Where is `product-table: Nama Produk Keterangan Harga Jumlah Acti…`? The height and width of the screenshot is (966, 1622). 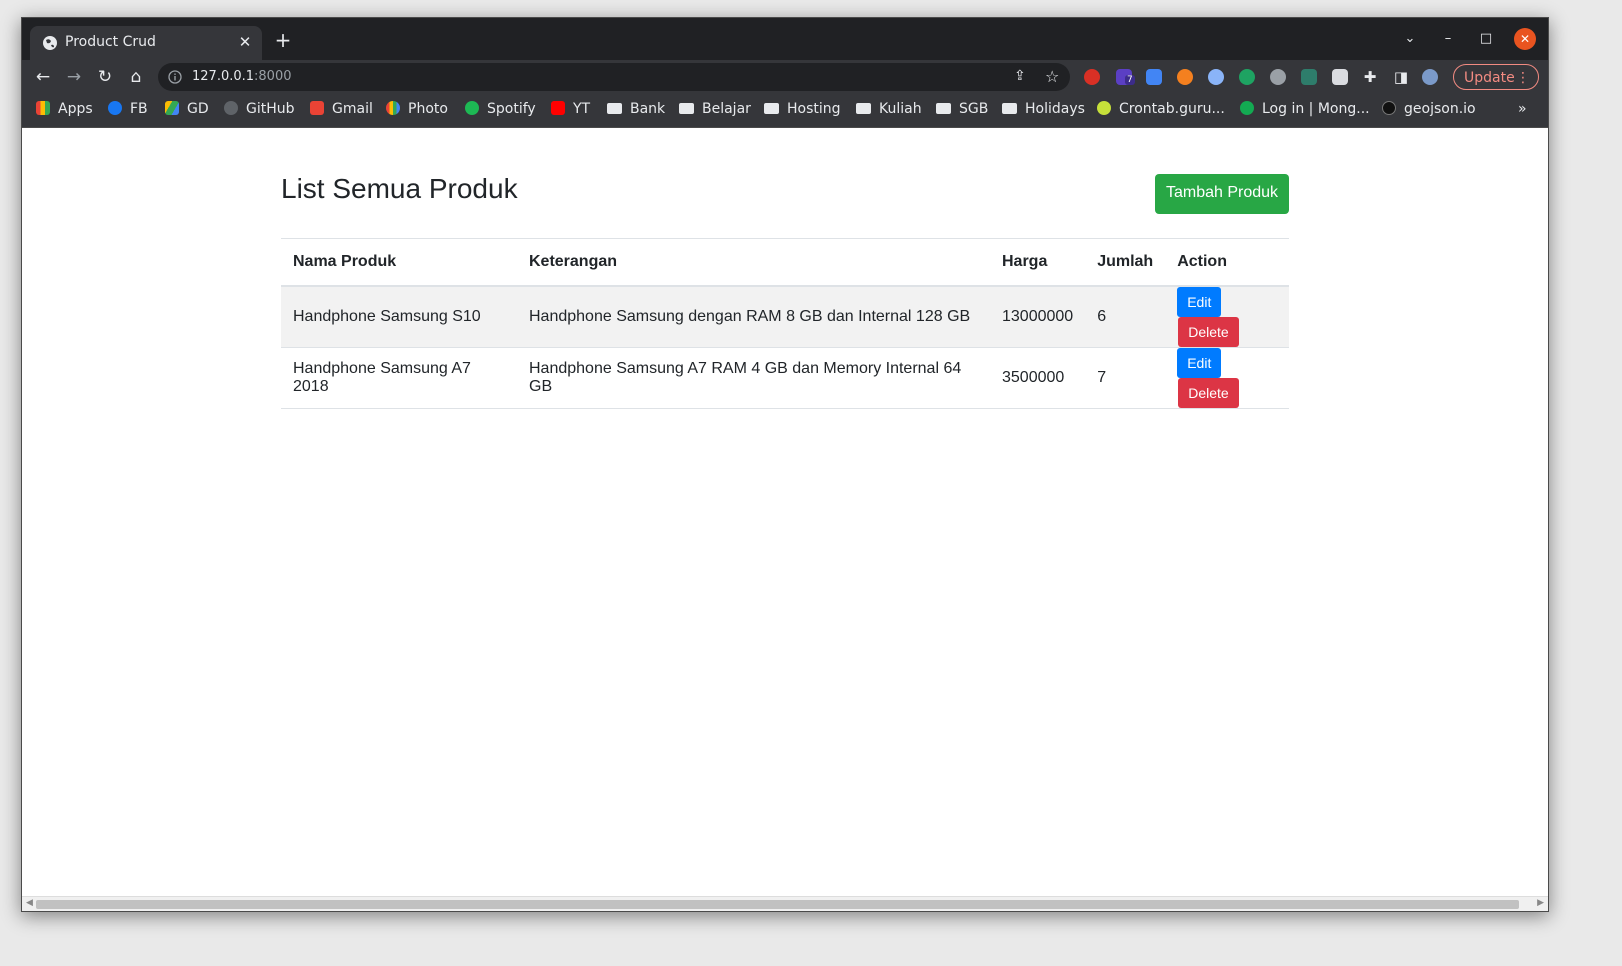 product-table: Nama Produk Keterangan Harga Jumlah Acti… is located at coordinates (785, 323).